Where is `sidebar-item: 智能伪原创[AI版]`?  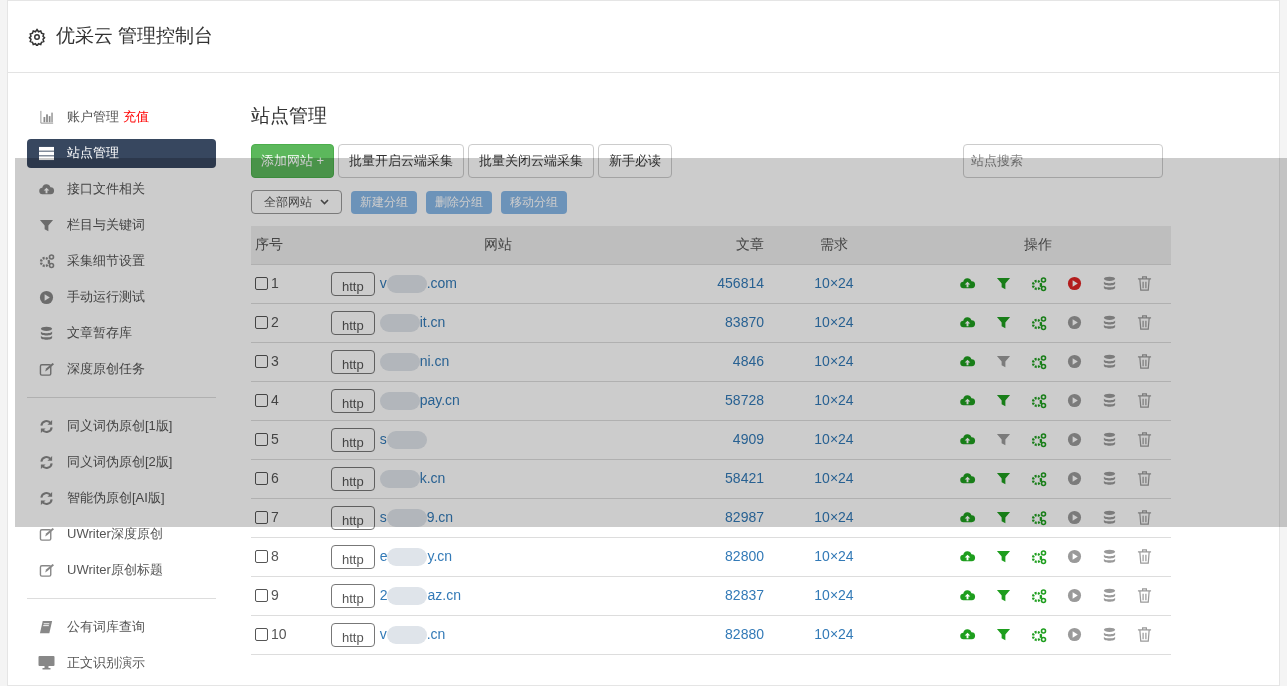
sidebar-item: 智能伪原创[AI版] is located at coordinates (121, 498).